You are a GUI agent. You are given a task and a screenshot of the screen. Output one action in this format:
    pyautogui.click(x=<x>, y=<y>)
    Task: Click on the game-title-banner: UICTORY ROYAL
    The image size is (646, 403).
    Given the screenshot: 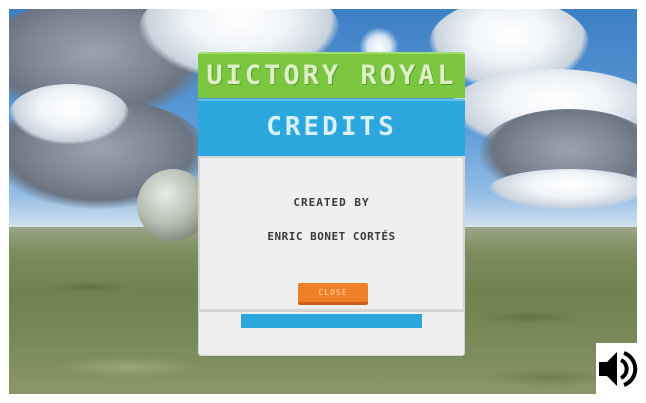 What is the action you would take?
    pyautogui.click(x=331, y=75)
    